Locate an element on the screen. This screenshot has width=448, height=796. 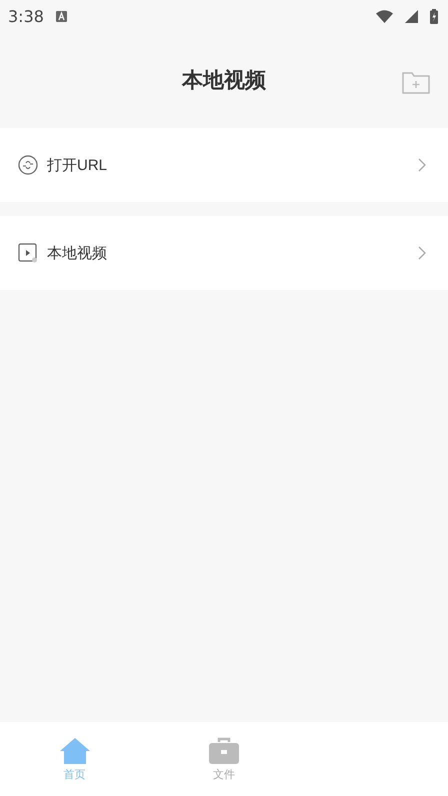
signal-icon is located at coordinates (411, 16).